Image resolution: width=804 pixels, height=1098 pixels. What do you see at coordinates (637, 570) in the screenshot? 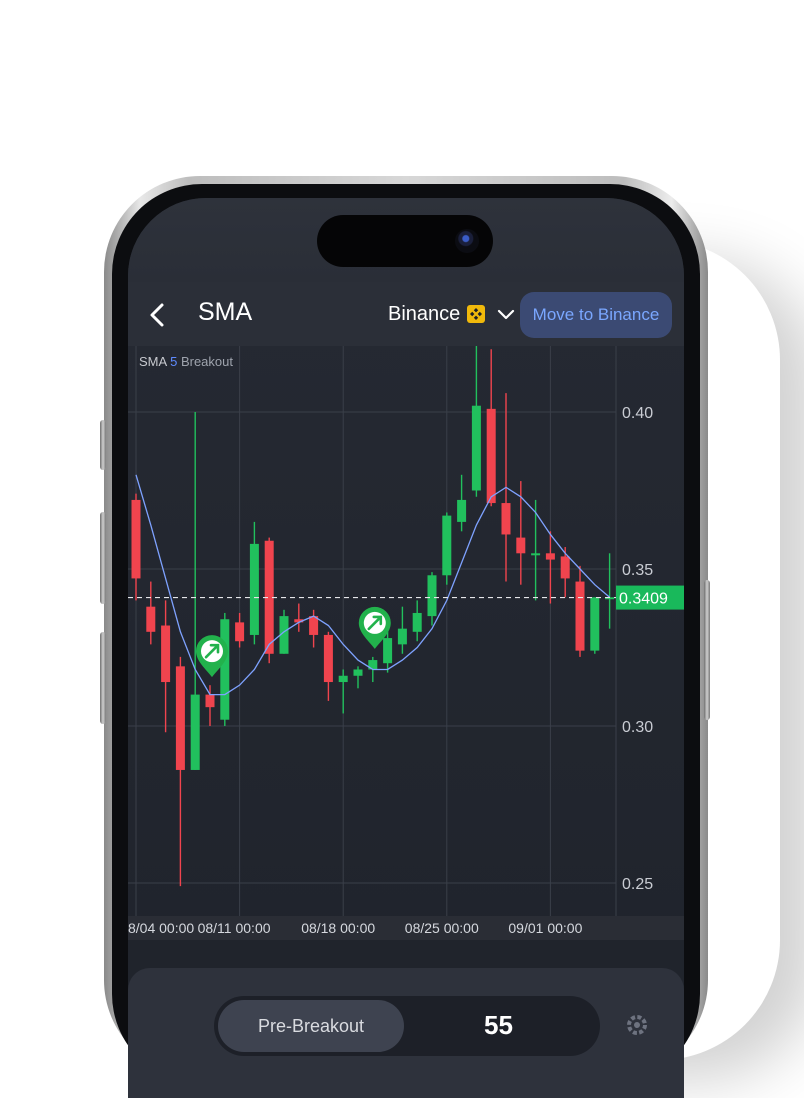
I see `y-tick-label: 0.35` at bounding box center [637, 570].